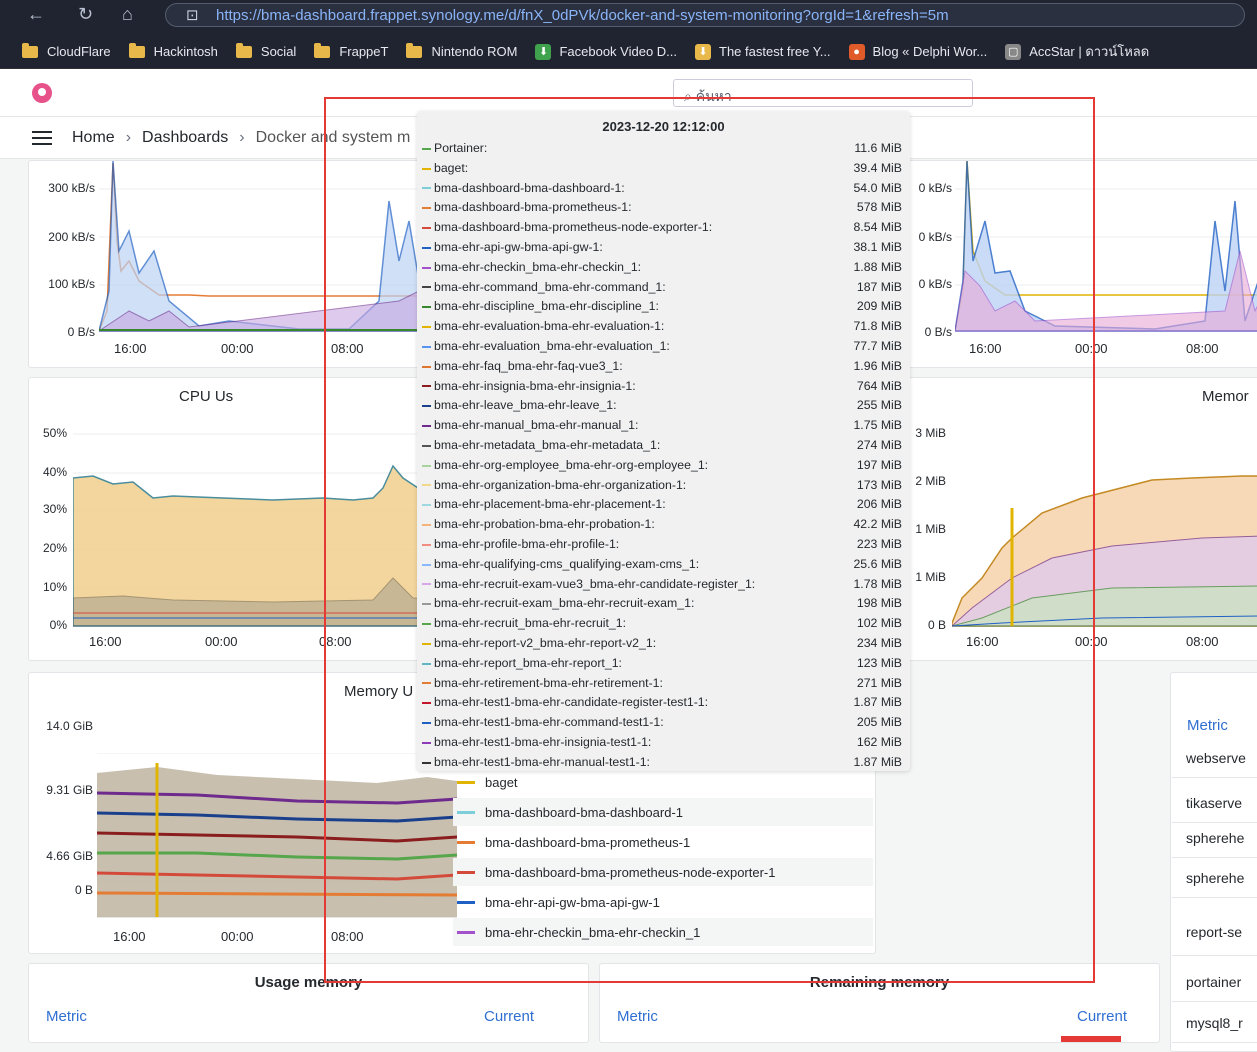  What do you see at coordinates (85, 14) in the screenshot?
I see `reload-icon: ↻` at bounding box center [85, 14].